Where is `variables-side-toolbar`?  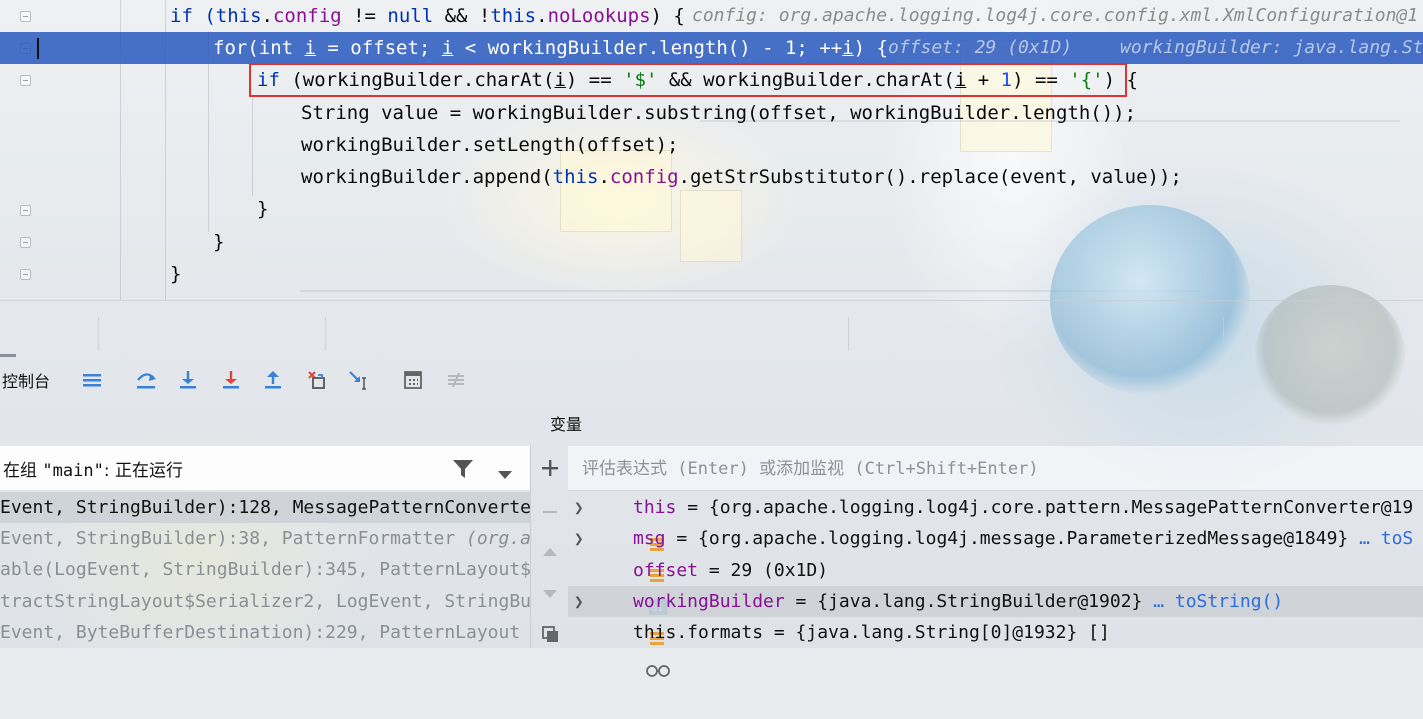 variables-side-toolbar is located at coordinates (549, 547).